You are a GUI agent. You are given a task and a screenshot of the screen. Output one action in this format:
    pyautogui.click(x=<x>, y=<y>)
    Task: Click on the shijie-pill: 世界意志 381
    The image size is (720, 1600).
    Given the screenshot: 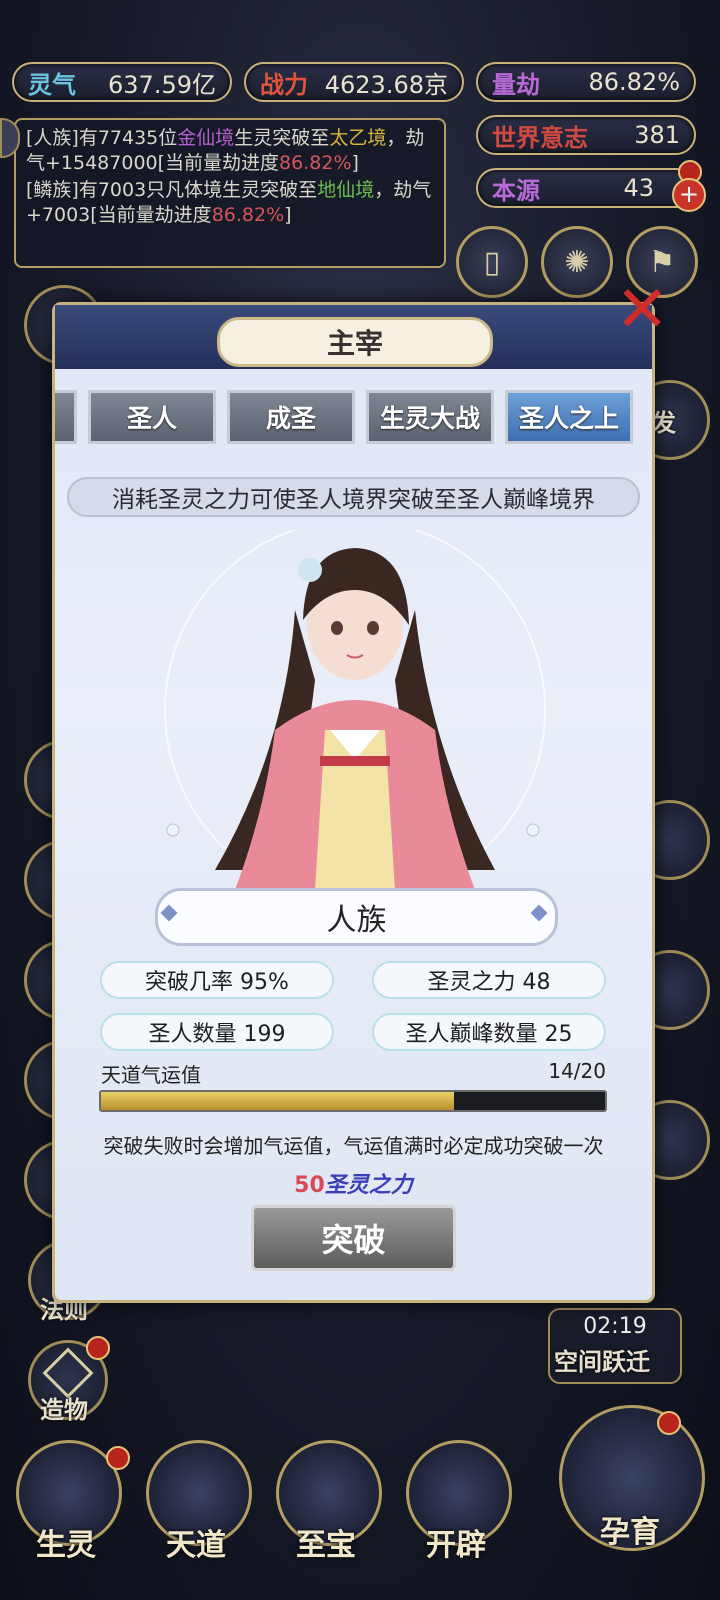 What is the action you would take?
    pyautogui.click(x=586, y=135)
    